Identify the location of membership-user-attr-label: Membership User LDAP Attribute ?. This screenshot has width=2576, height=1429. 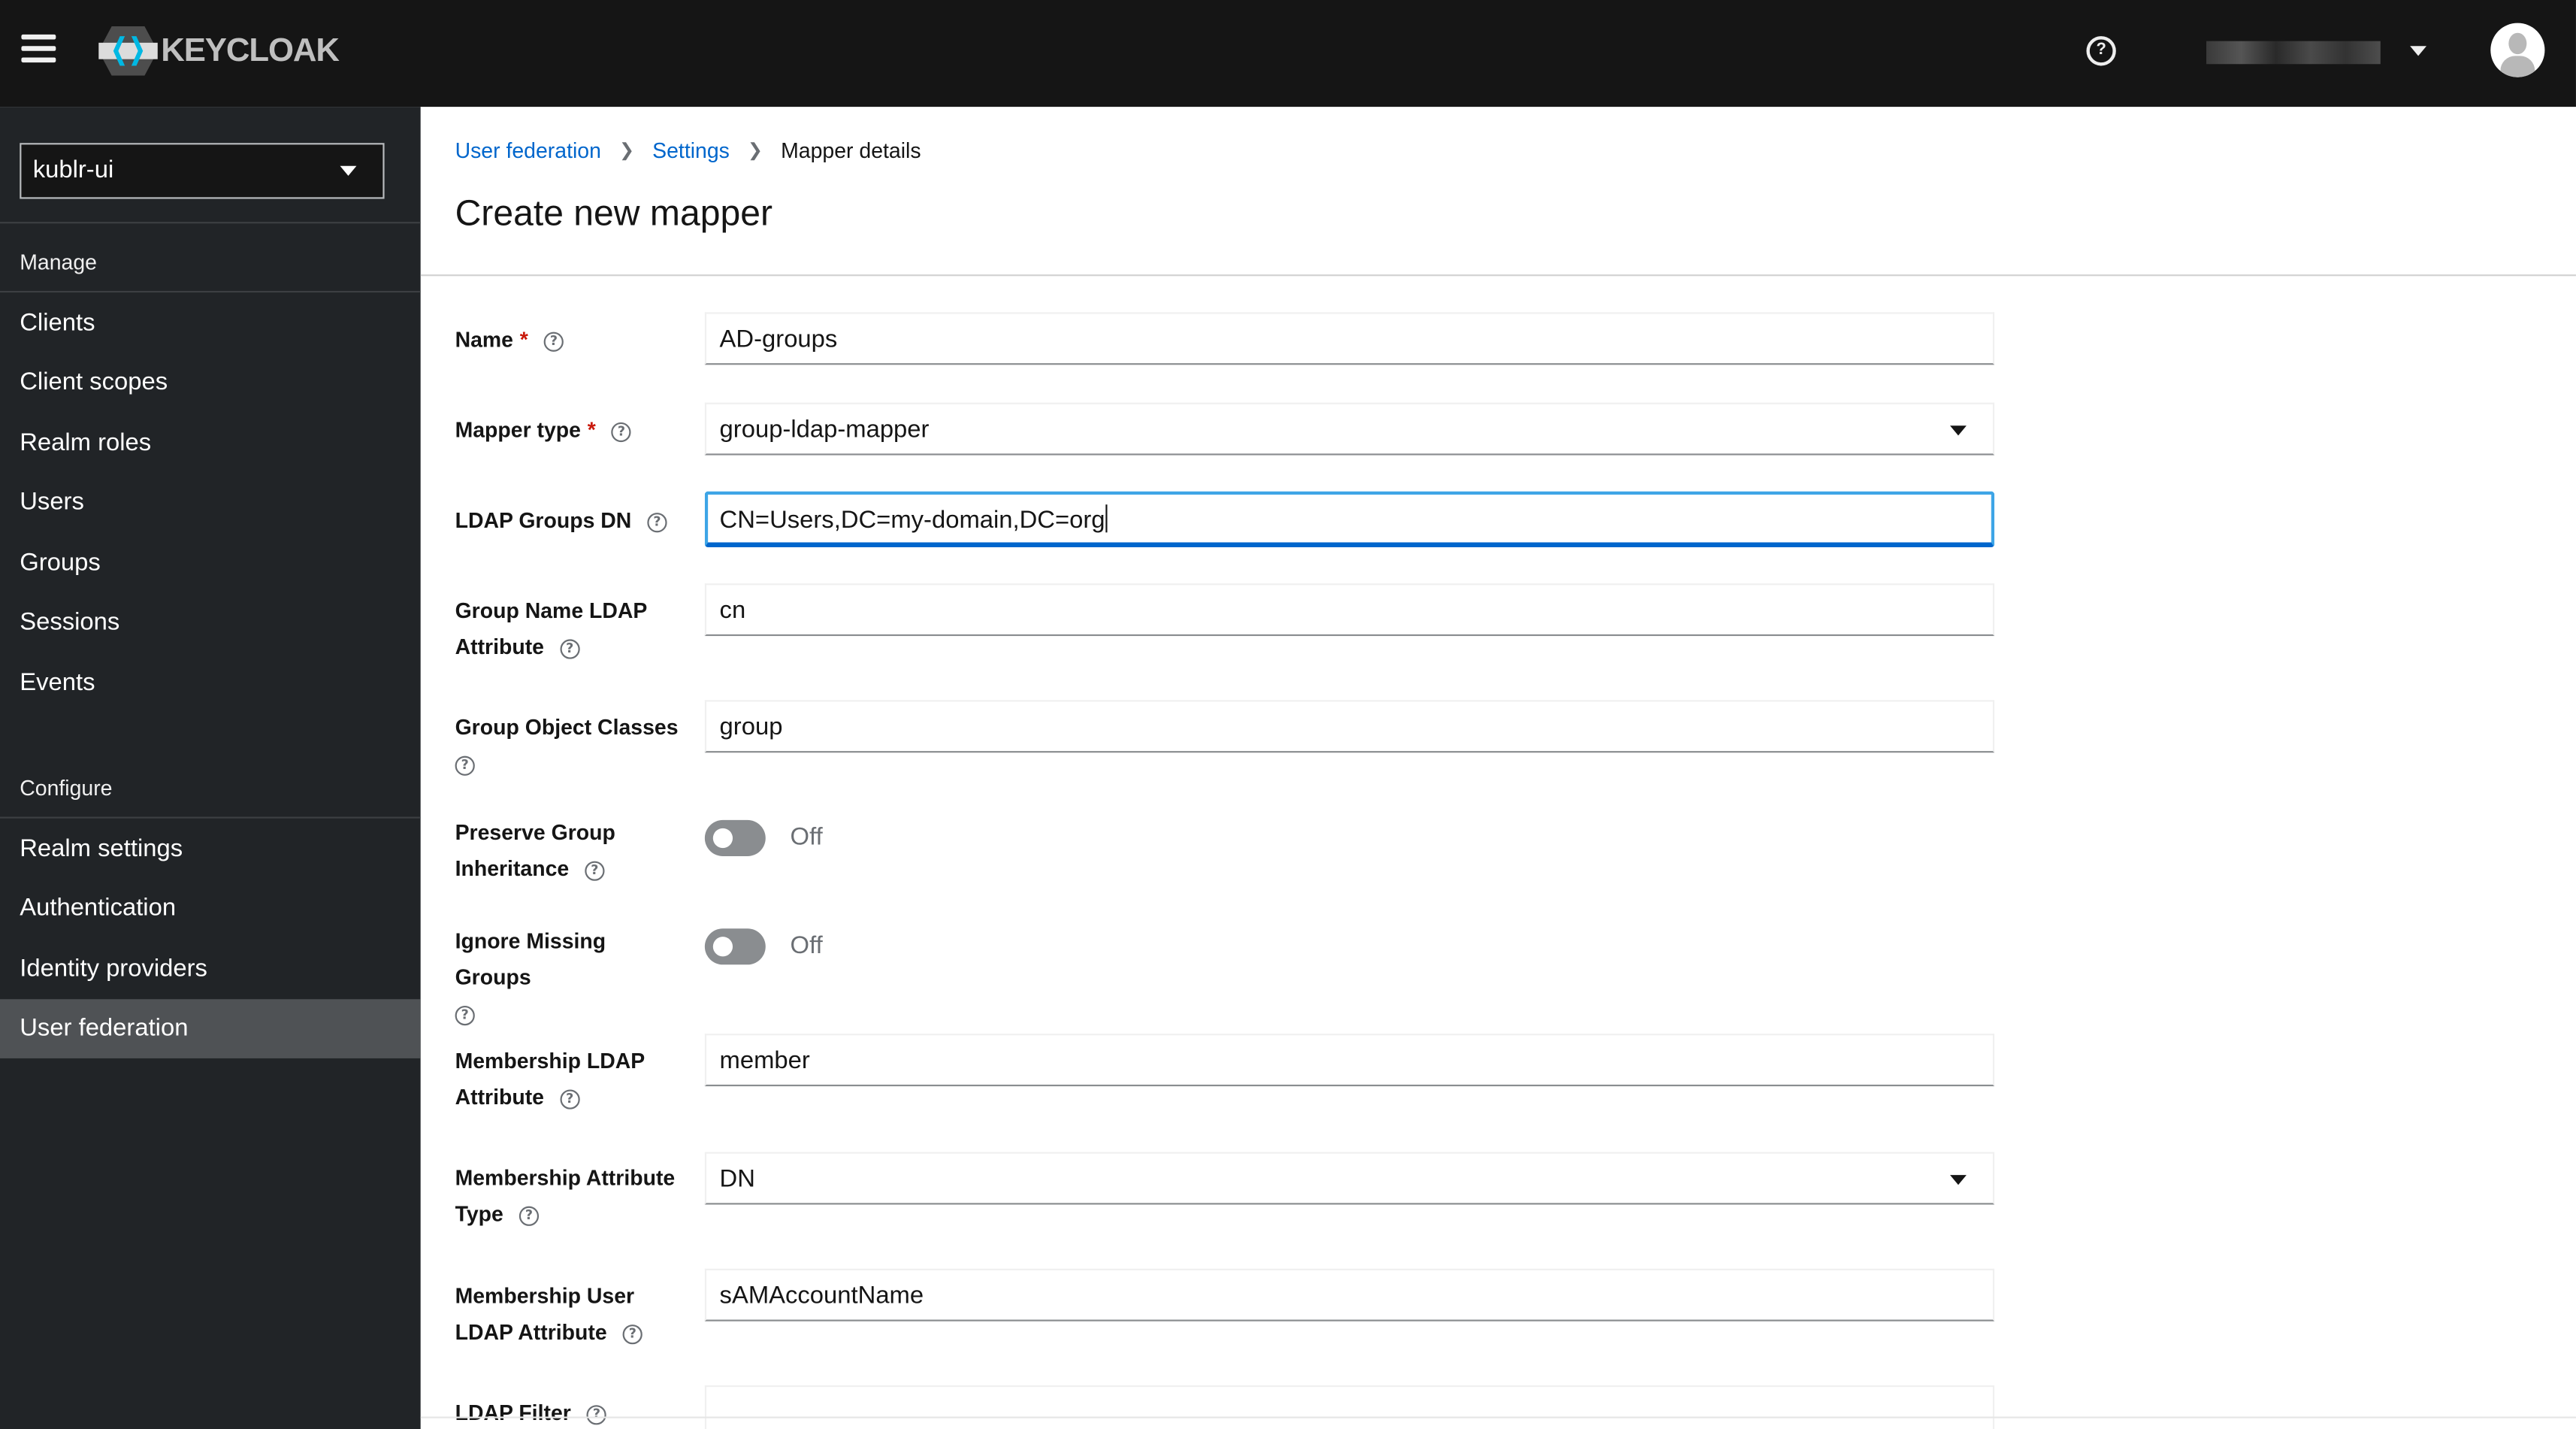
(570, 1315).